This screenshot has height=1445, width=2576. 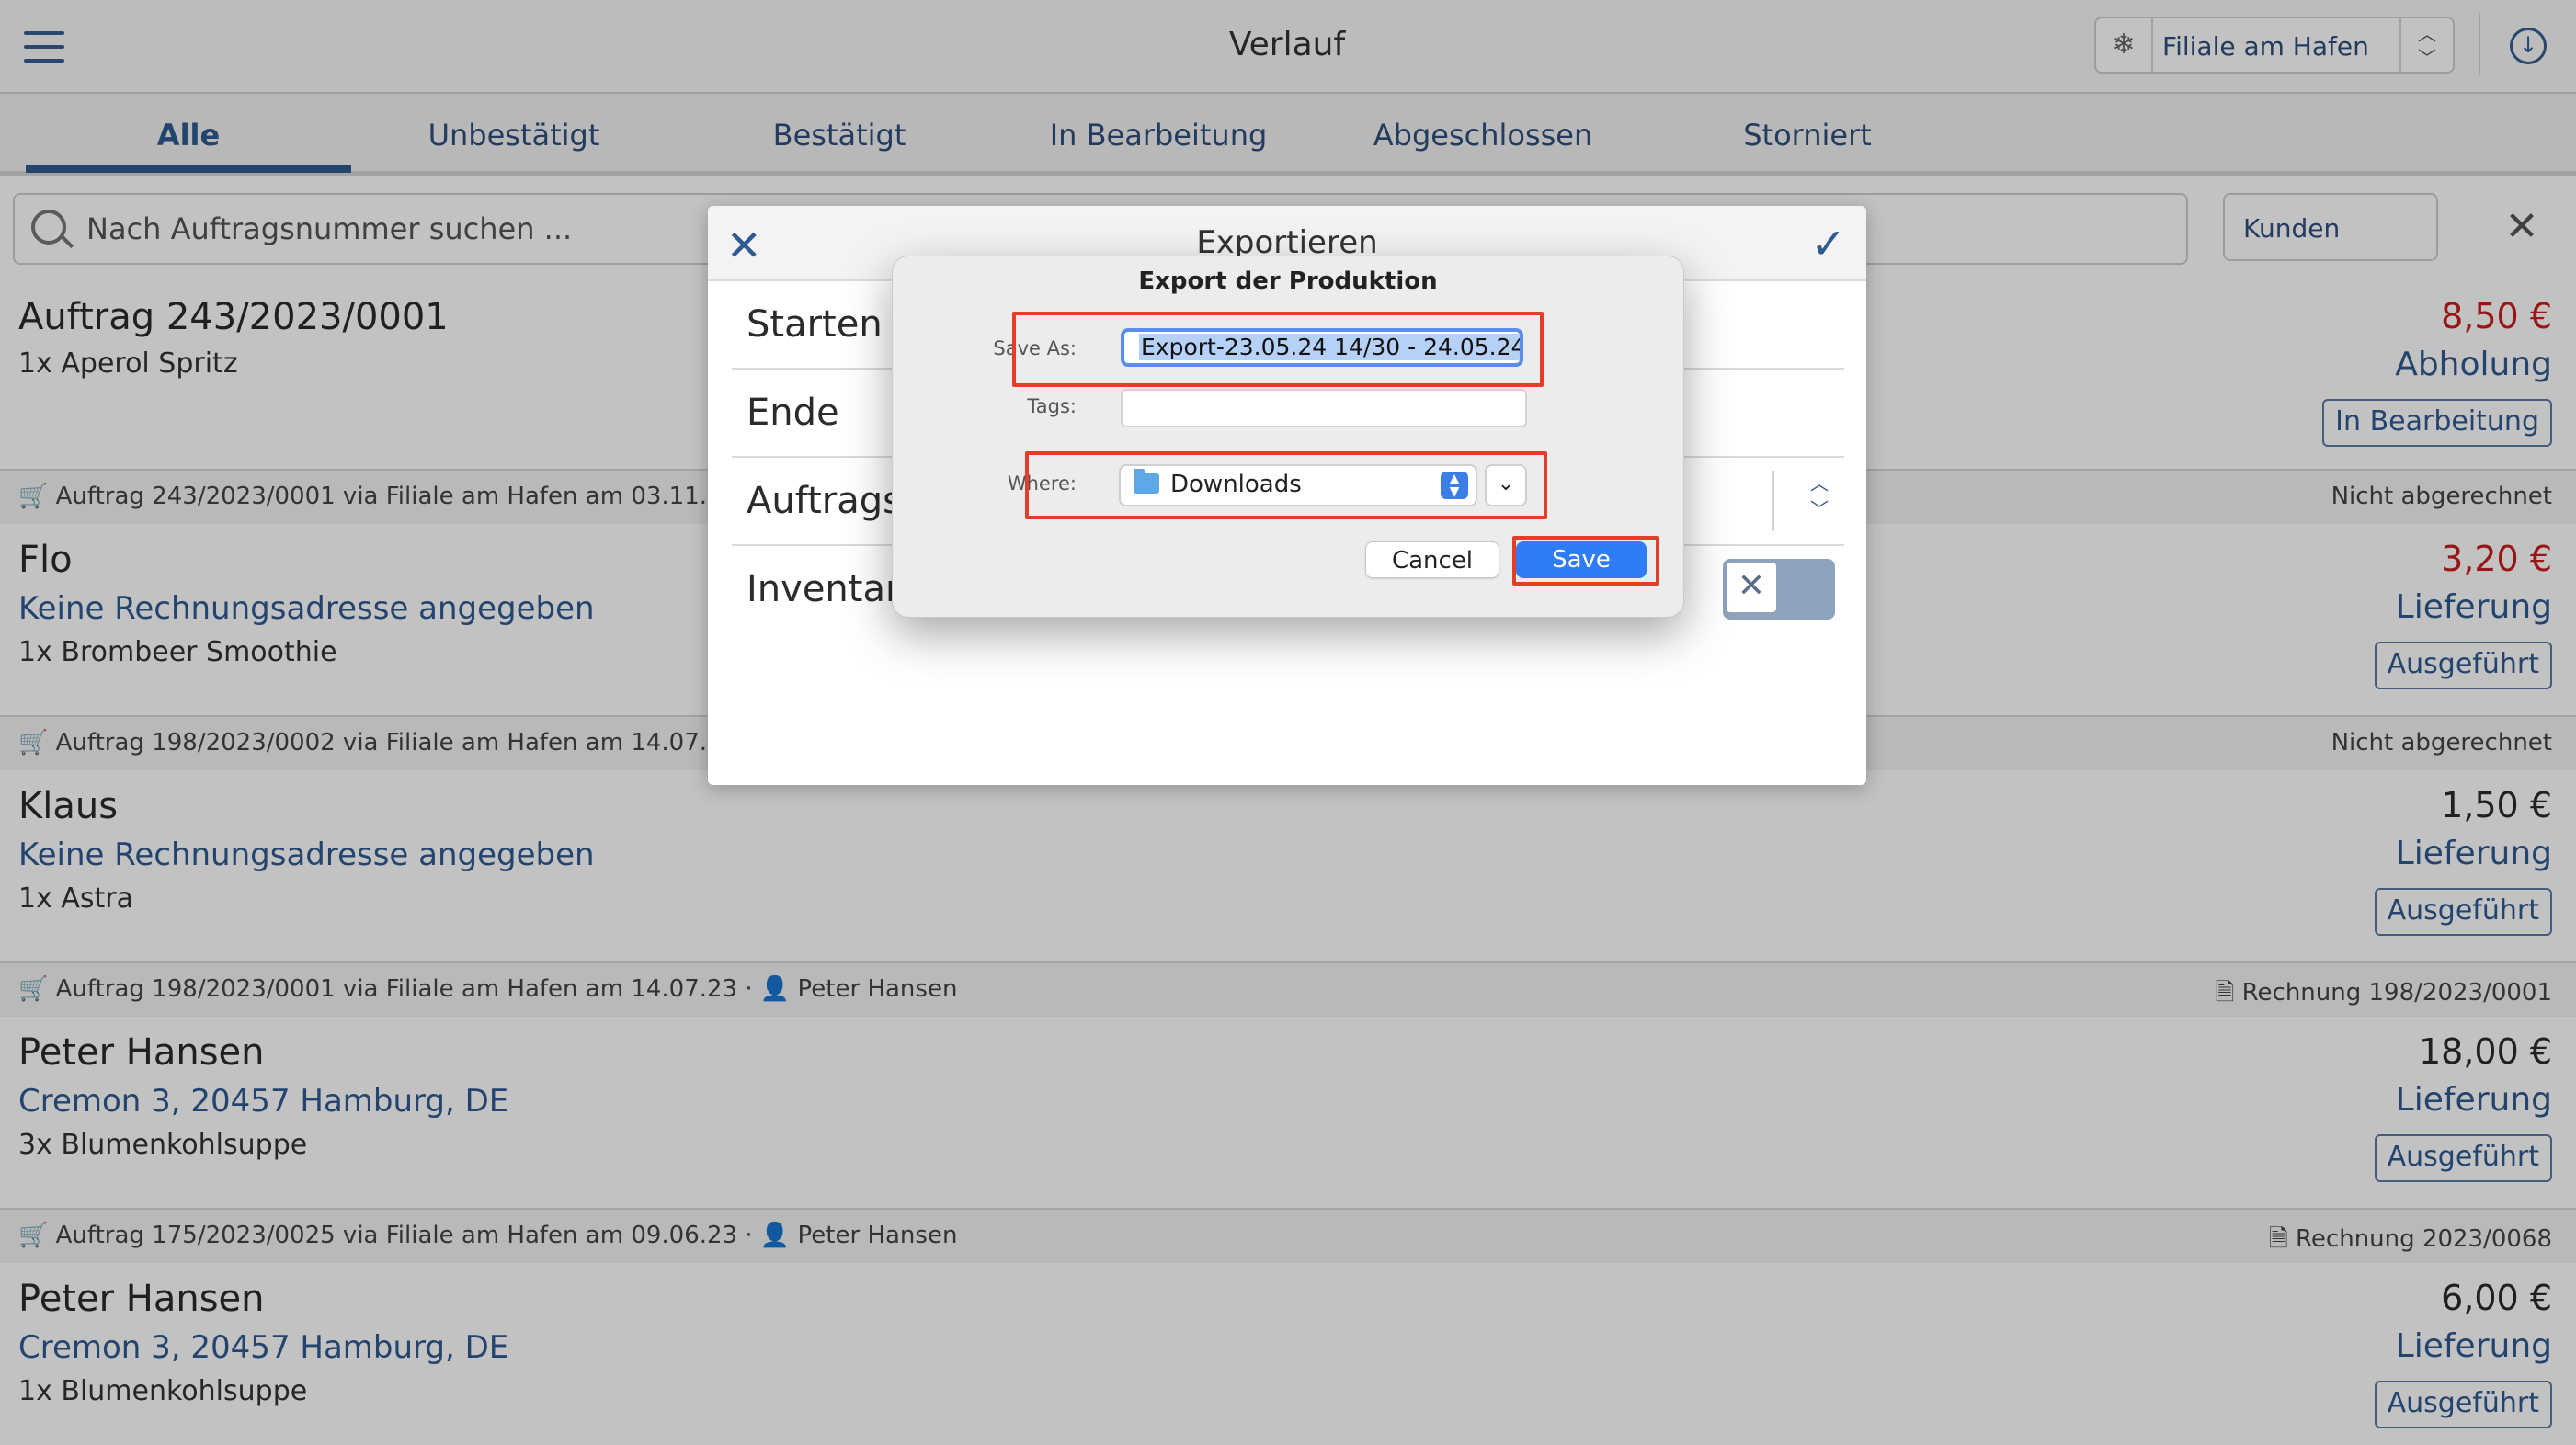 I want to click on where-select: Downloads ▲ ▼, so click(x=1298, y=485).